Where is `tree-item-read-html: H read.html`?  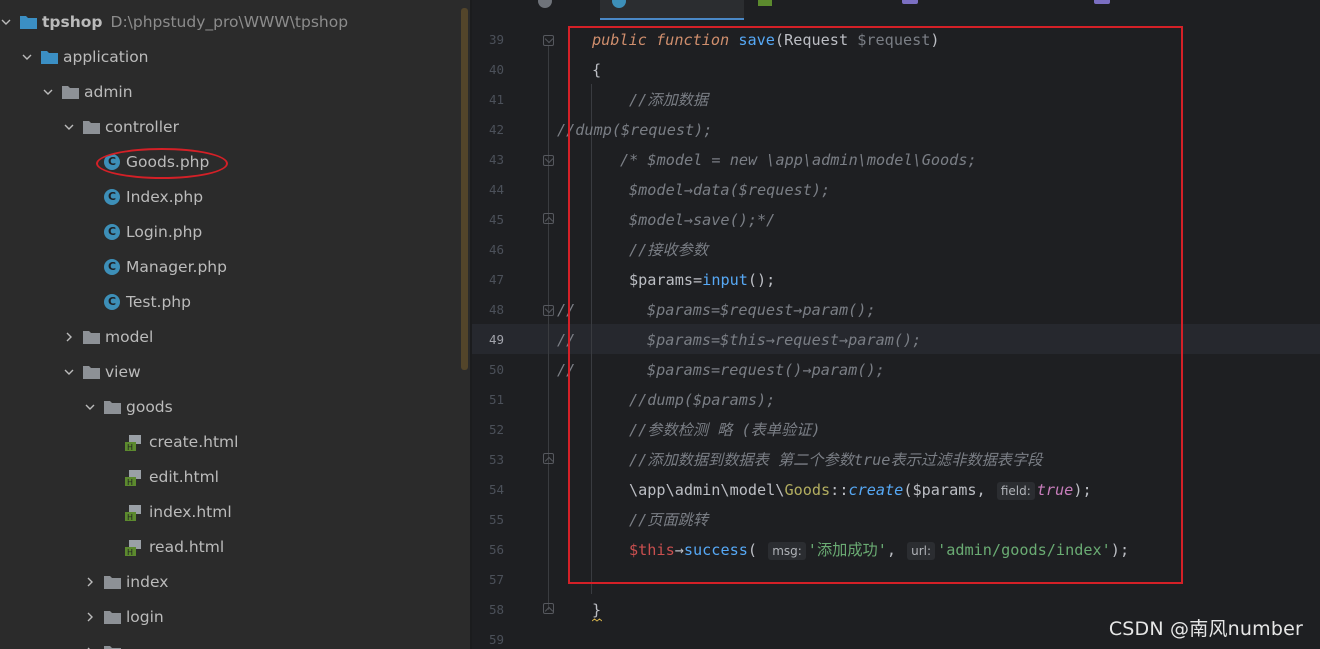
tree-item-read-html: H read.html is located at coordinates (235, 546).